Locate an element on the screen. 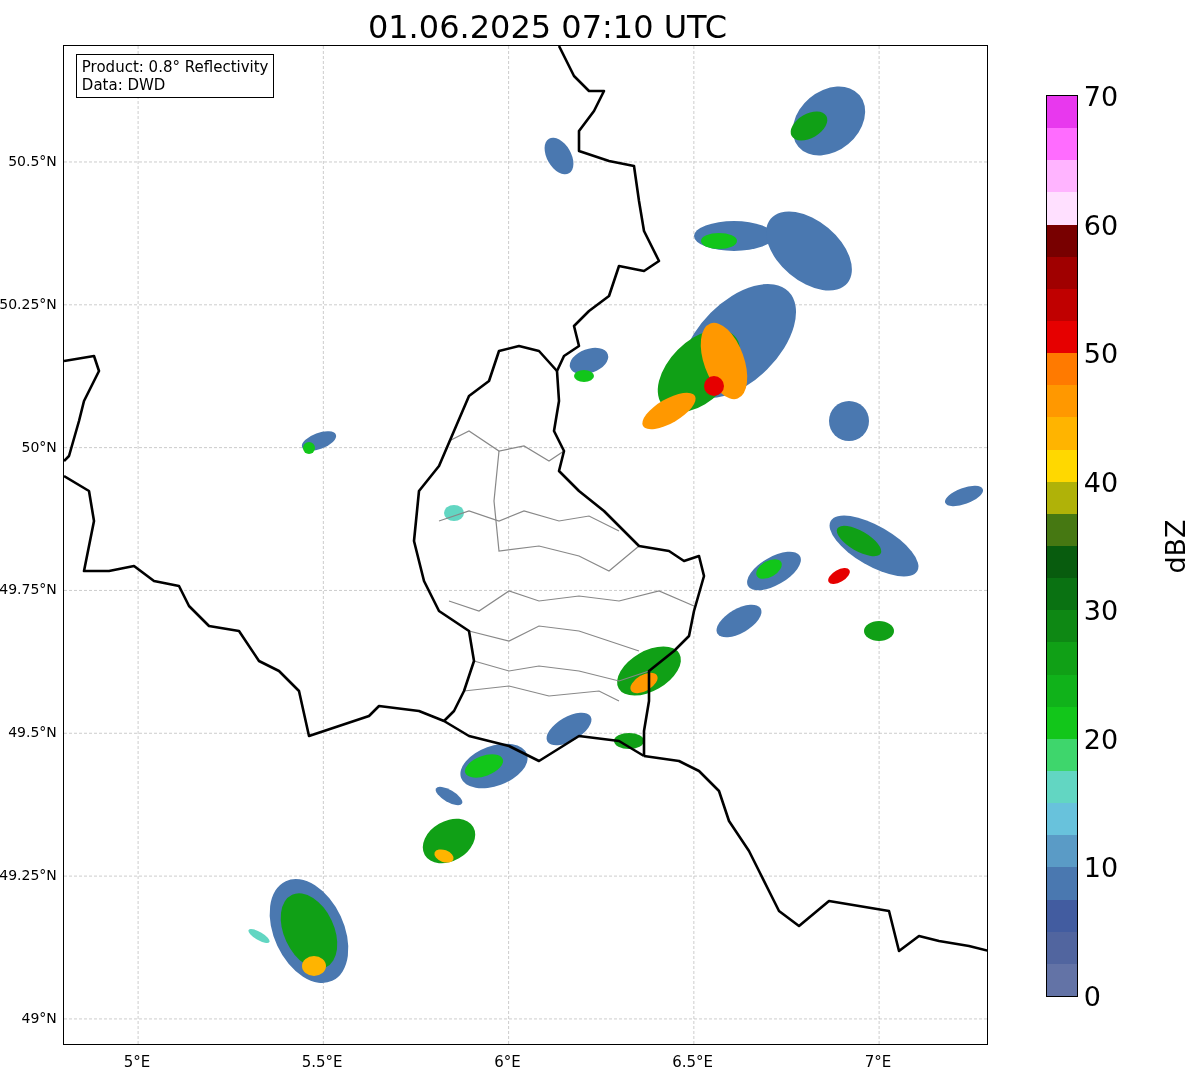 The image size is (1202, 1081). chart-title: 01.06.2025 07:10 UTC is located at coordinates (547, 26).